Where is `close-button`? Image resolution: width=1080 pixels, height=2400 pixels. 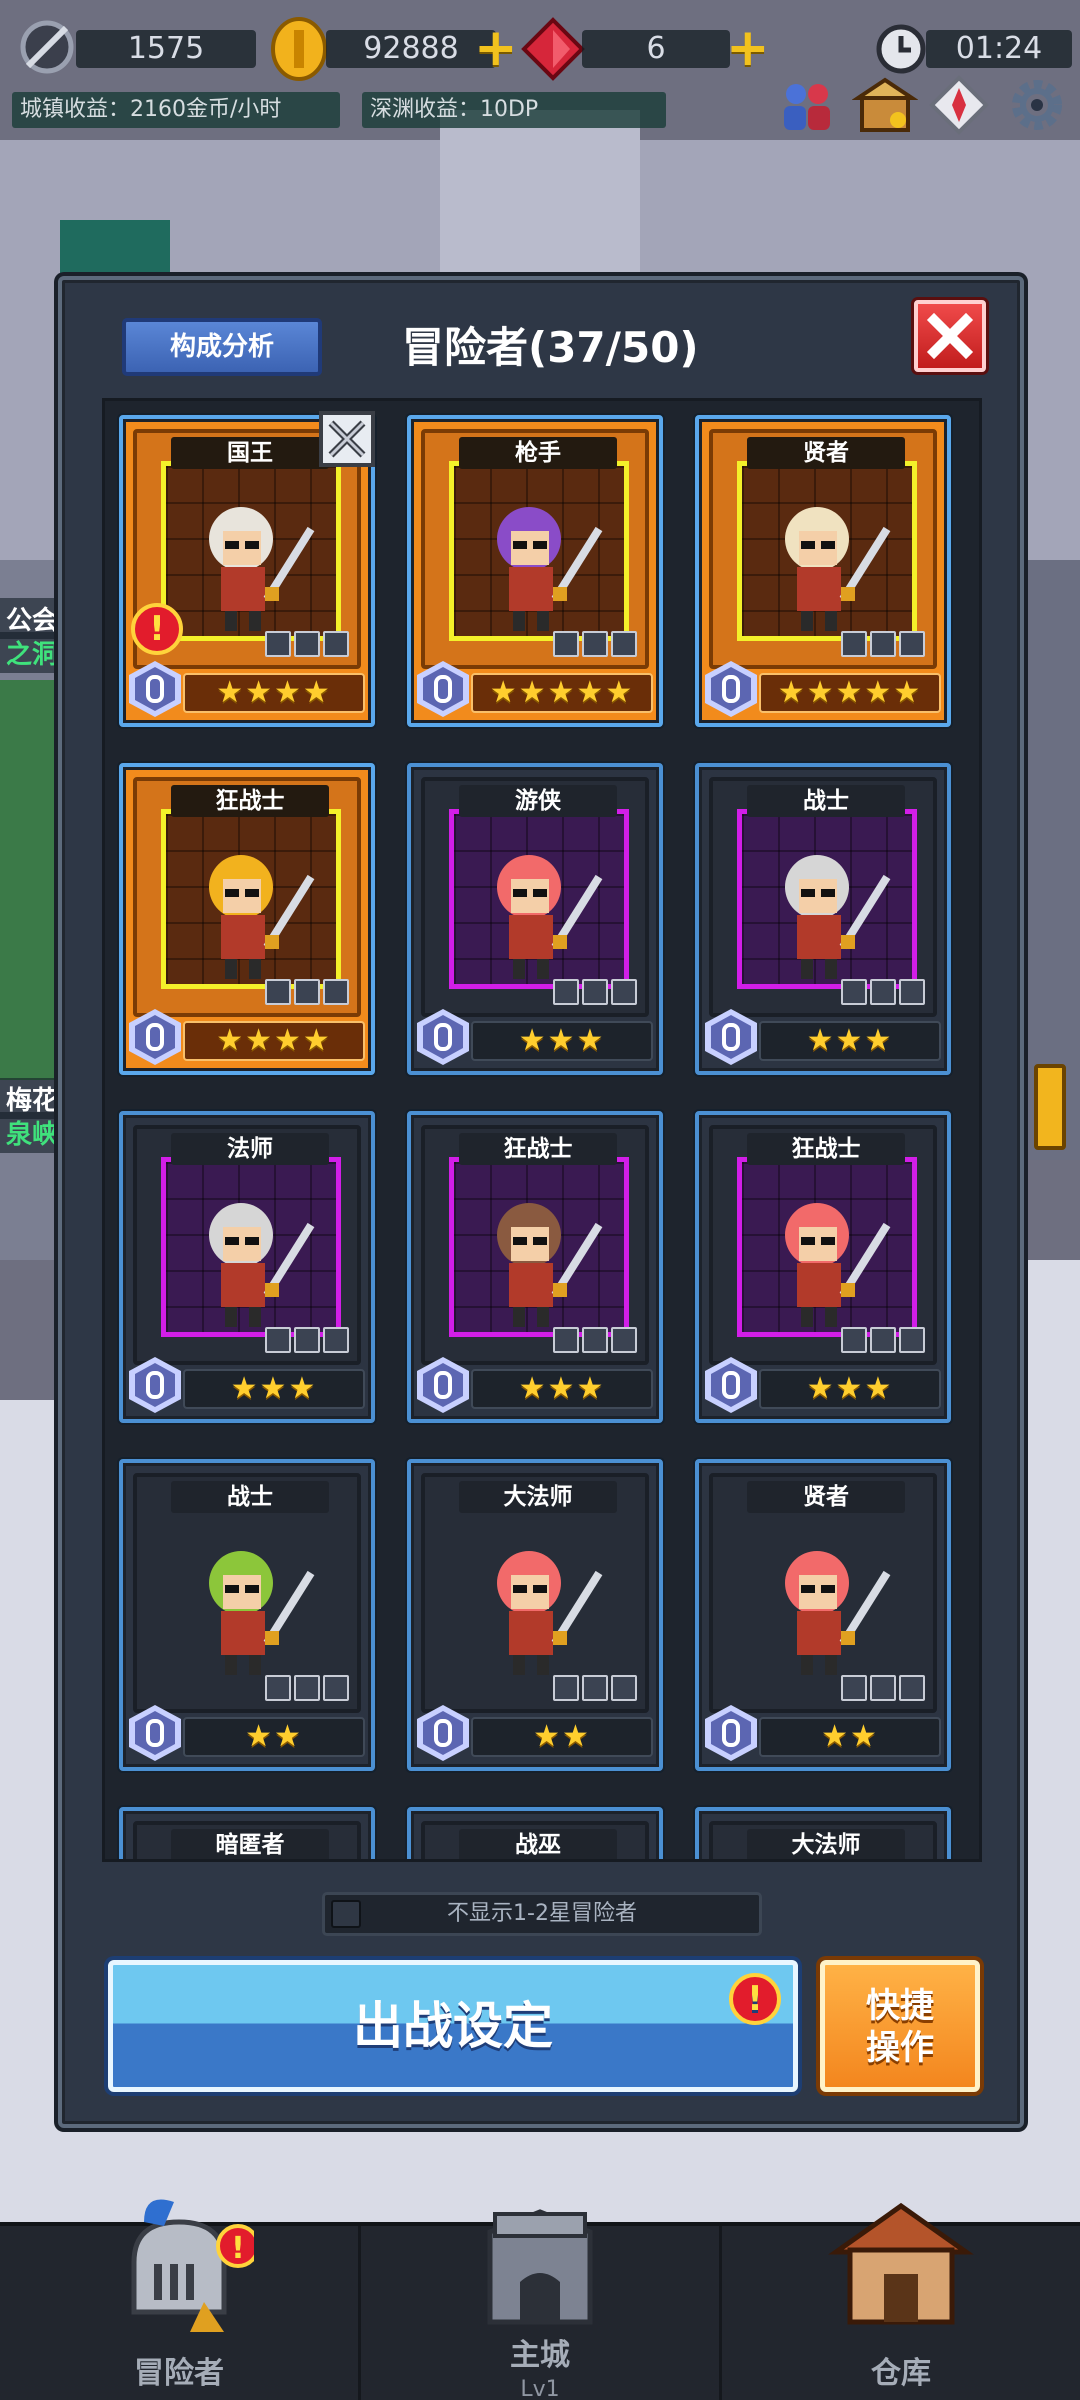
close-button is located at coordinates (950, 336).